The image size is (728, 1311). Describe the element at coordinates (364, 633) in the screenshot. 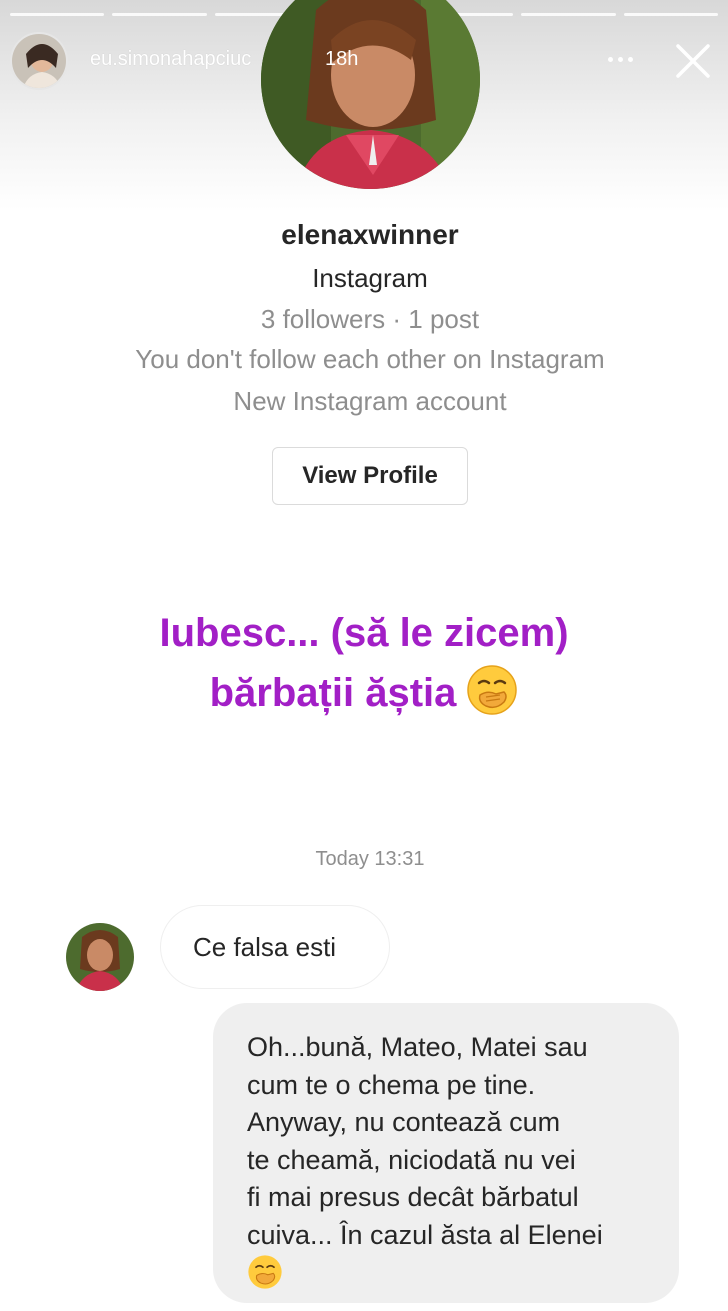

I see `caption-line-1: Iubesc... (să le zicem)` at that location.